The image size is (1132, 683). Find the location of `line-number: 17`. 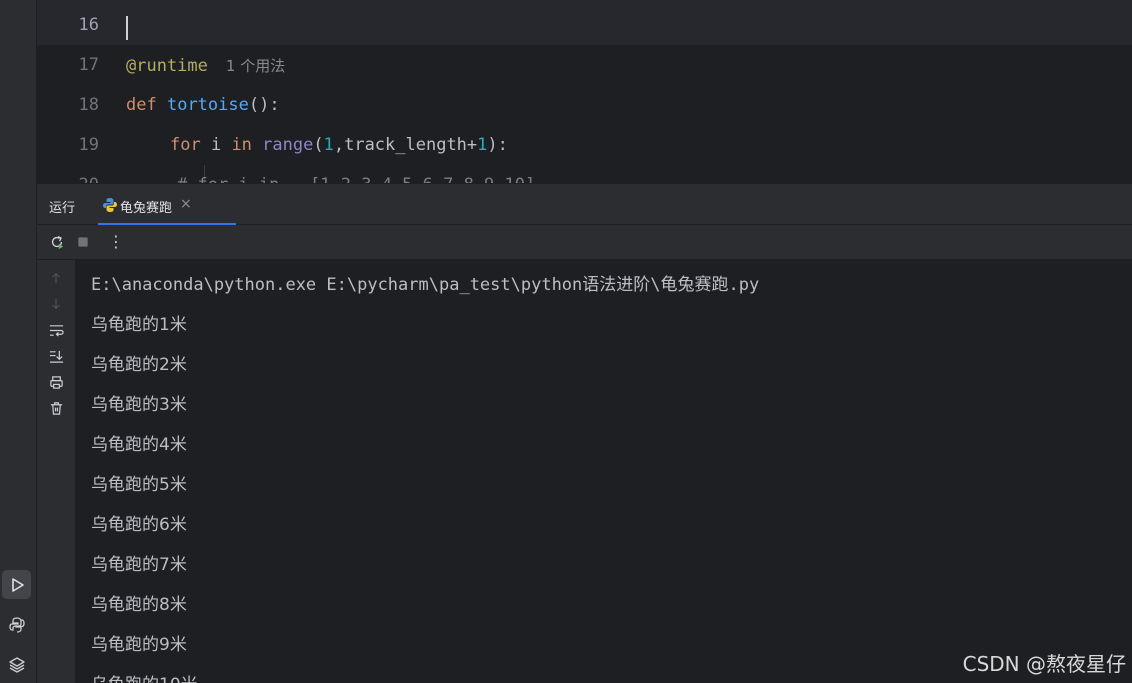

line-number: 17 is located at coordinates (88, 65).